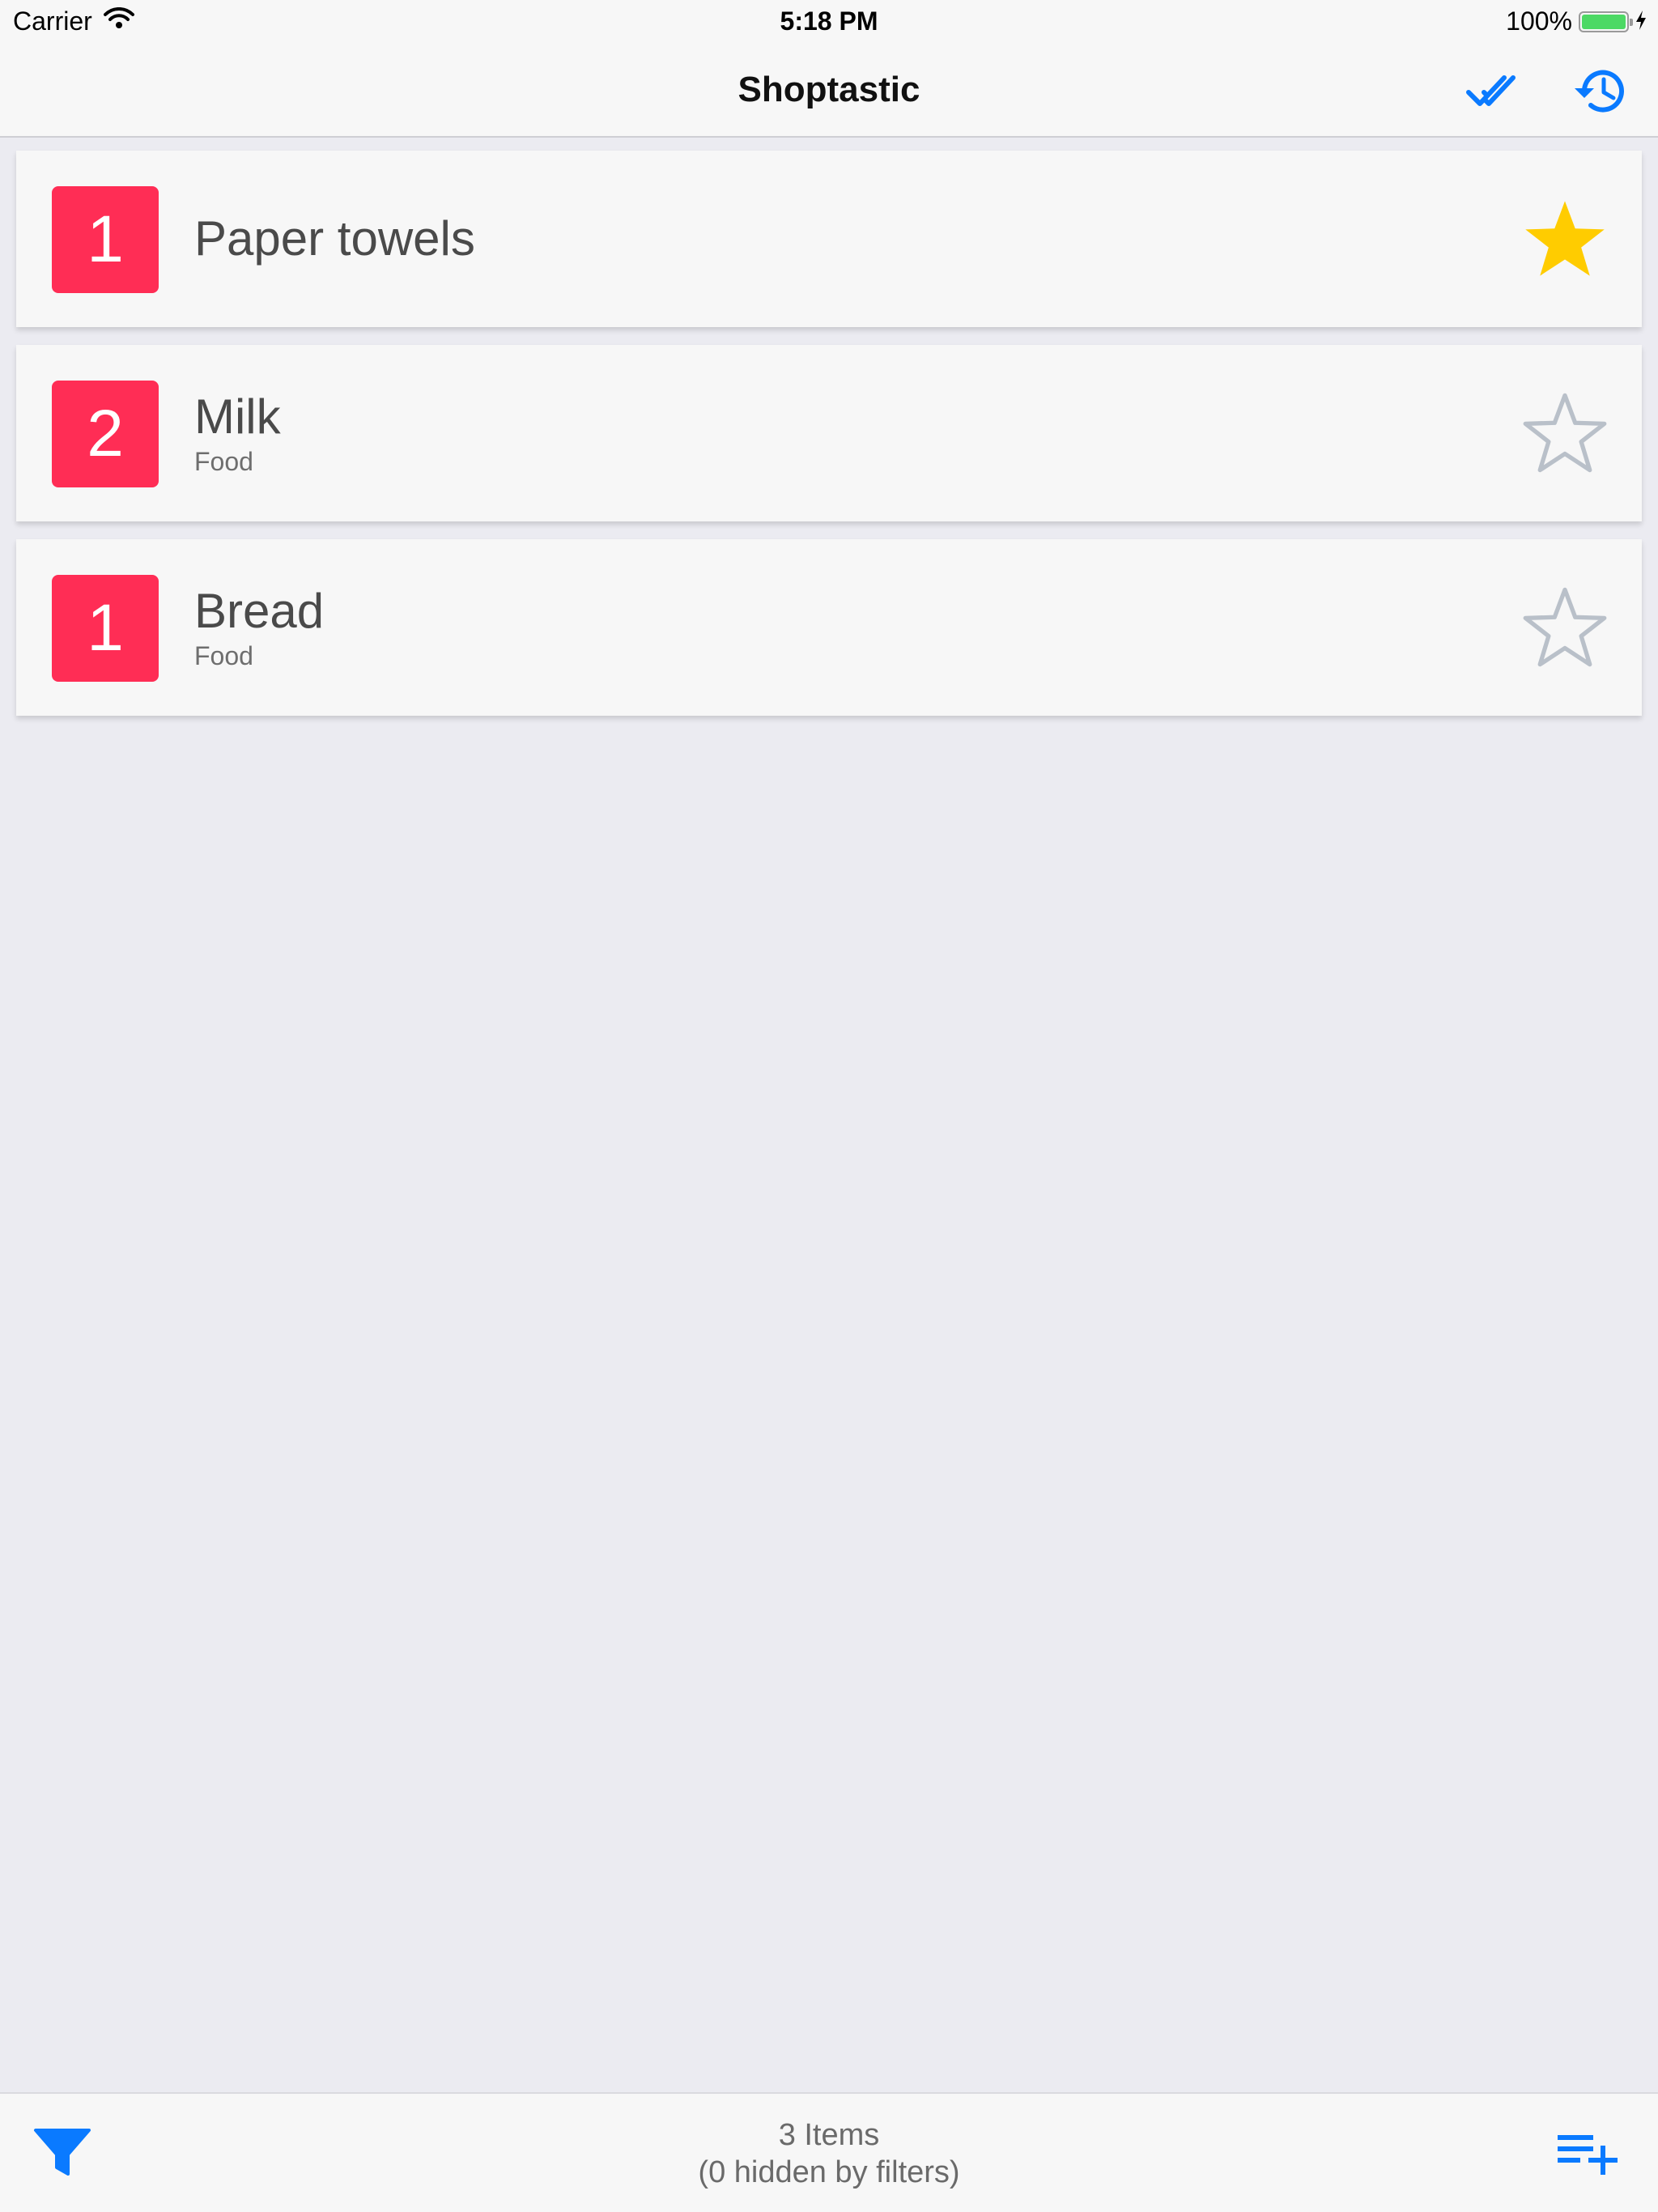  I want to click on list-item: 1 Paper towels, so click(829, 239).